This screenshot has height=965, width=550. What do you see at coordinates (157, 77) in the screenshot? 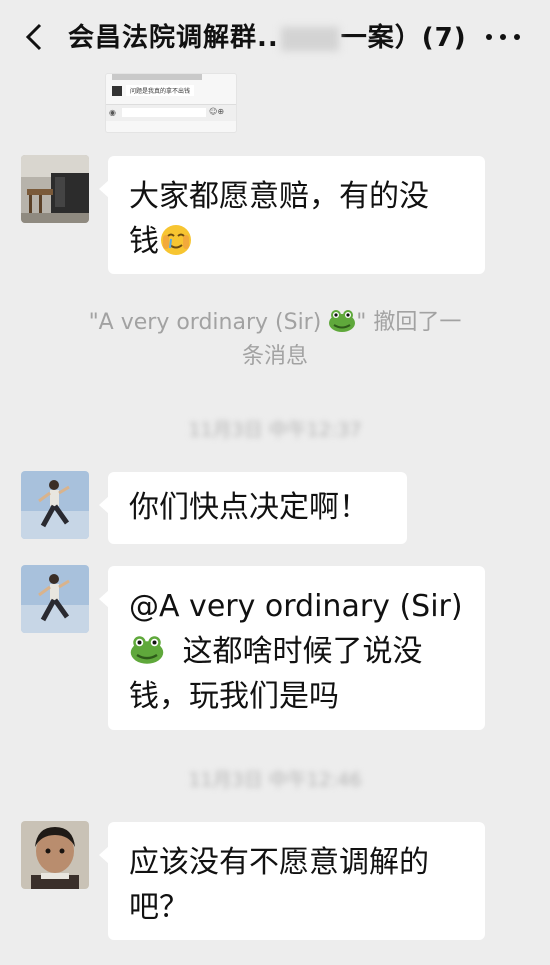
I see `thumbnail-top-row` at bounding box center [157, 77].